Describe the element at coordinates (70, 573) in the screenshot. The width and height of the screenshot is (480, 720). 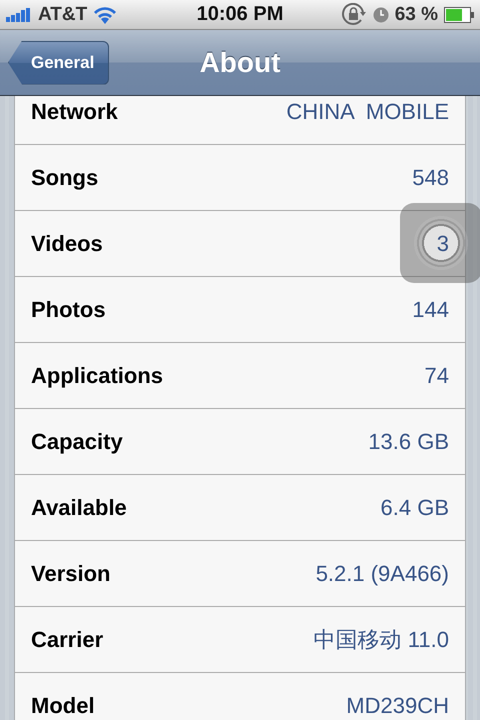
I see `row-label: Version` at that location.